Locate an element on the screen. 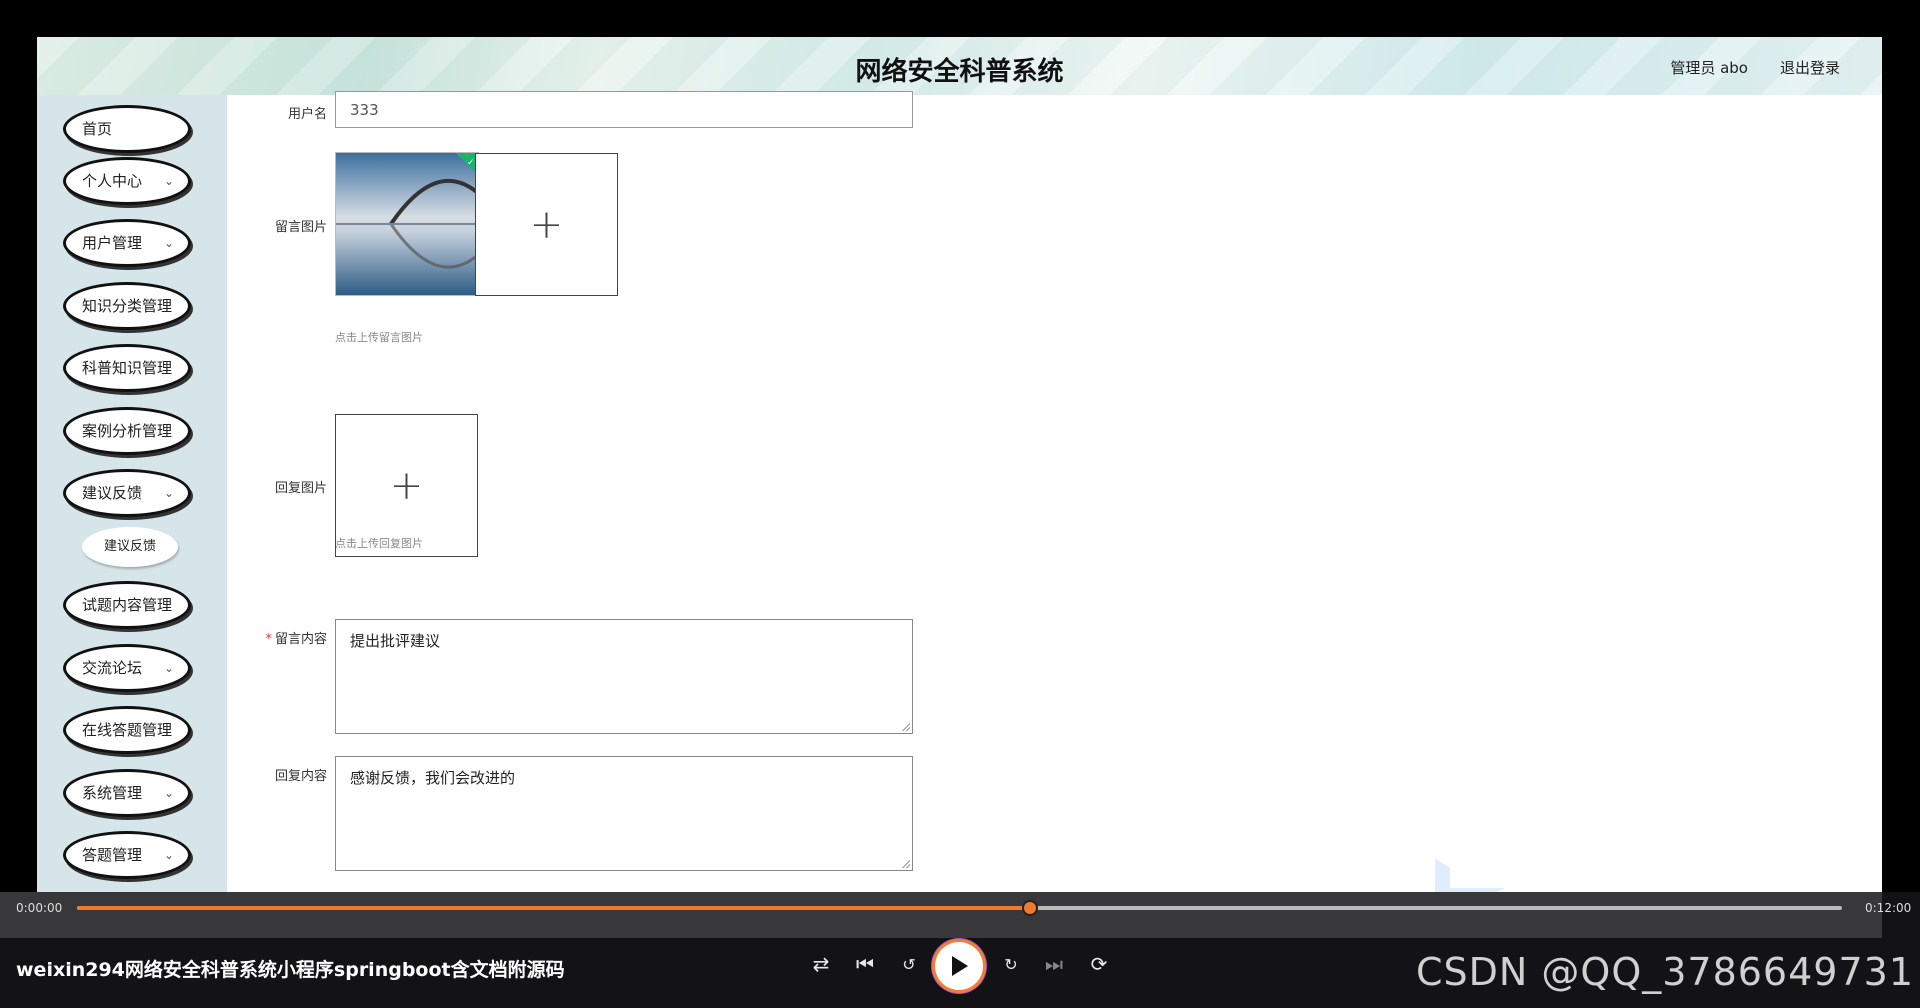 The height and width of the screenshot is (1008, 1920). sidebar-item-label: 试题内容管理 is located at coordinates (127, 605).